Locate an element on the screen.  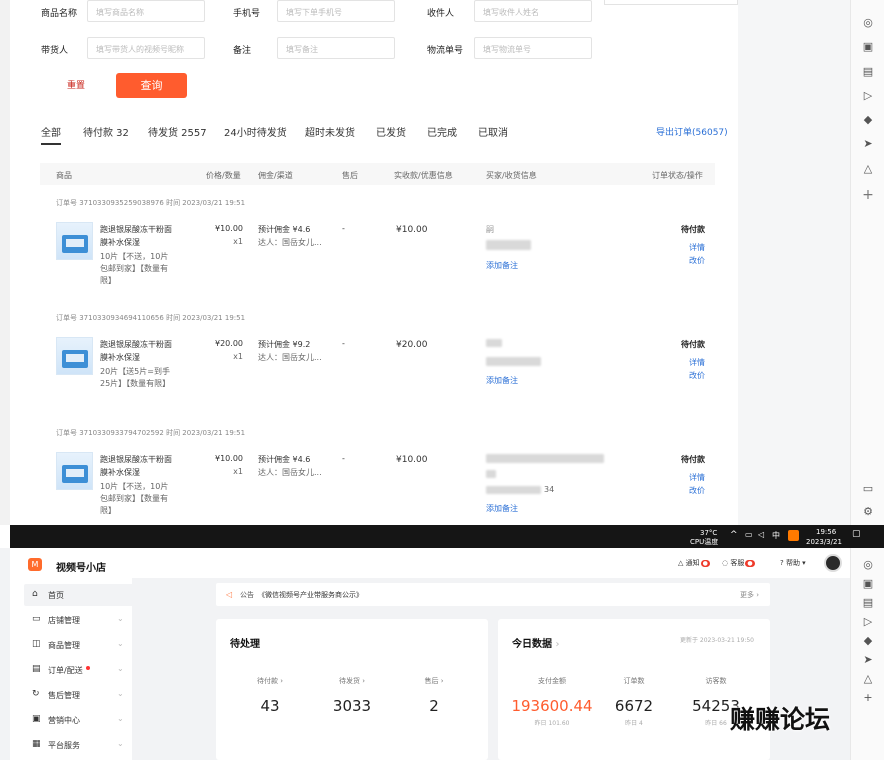
tray-chevron-icon: ^ is located at coordinates (734, 535).